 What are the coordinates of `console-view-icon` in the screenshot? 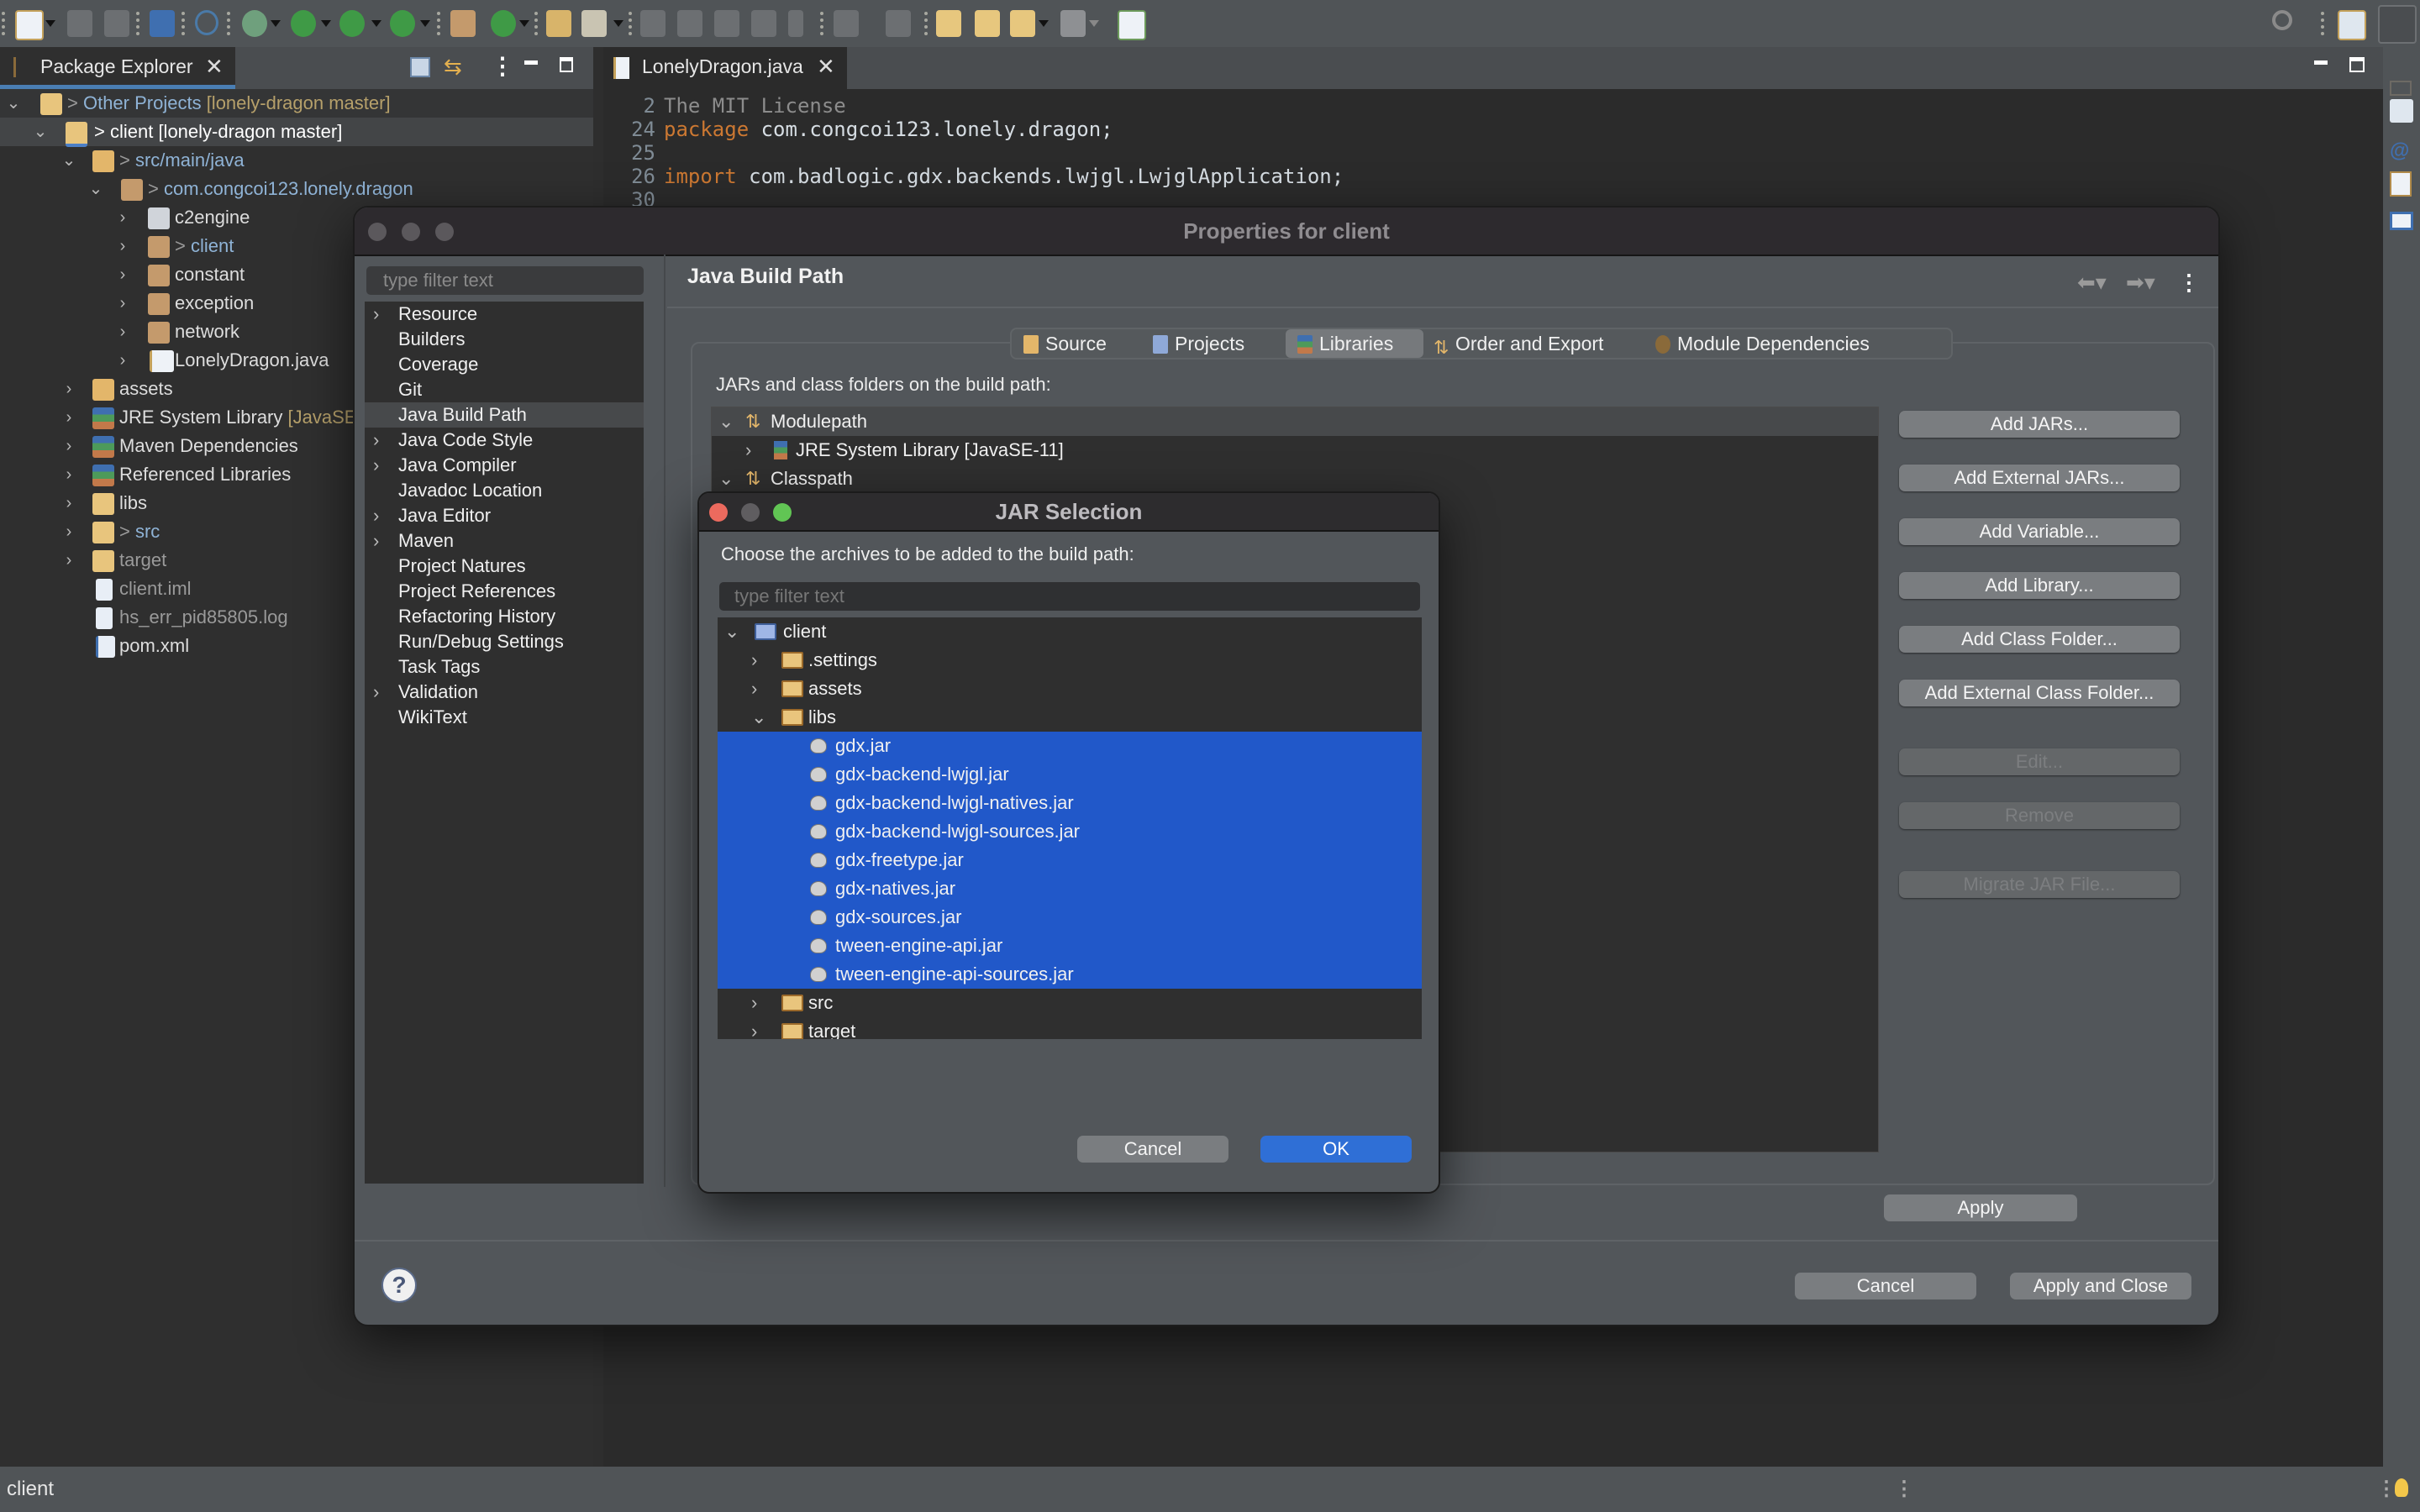 It's located at (2401, 221).